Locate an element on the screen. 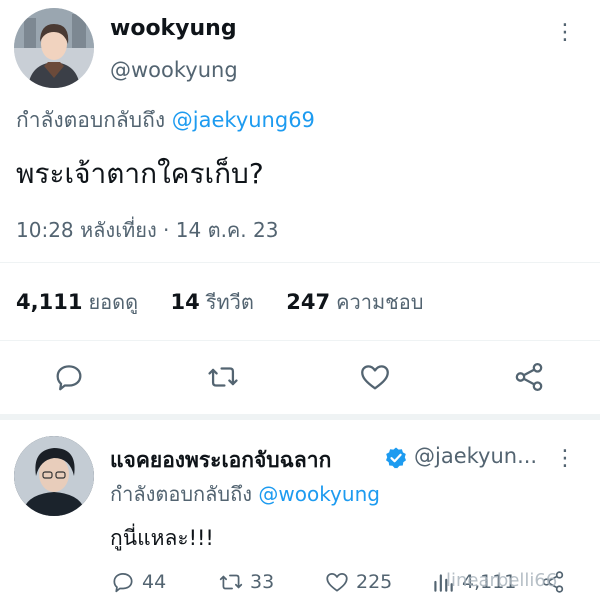 This screenshot has width=600, height=600. display-name: wookyung is located at coordinates (173, 28).